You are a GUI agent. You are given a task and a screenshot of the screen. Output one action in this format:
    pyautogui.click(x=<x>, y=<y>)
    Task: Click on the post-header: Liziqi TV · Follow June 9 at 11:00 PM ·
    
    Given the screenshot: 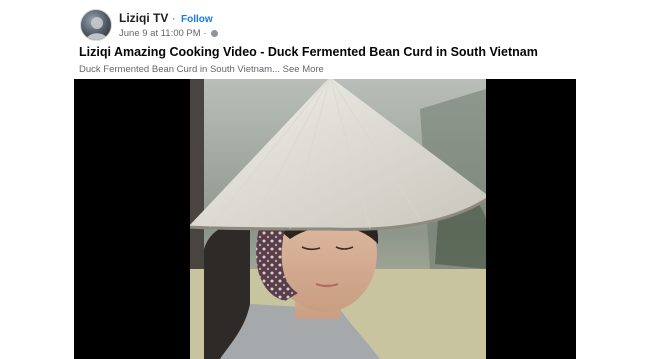 What is the action you would take?
    pyautogui.click(x=169, y=25)
    